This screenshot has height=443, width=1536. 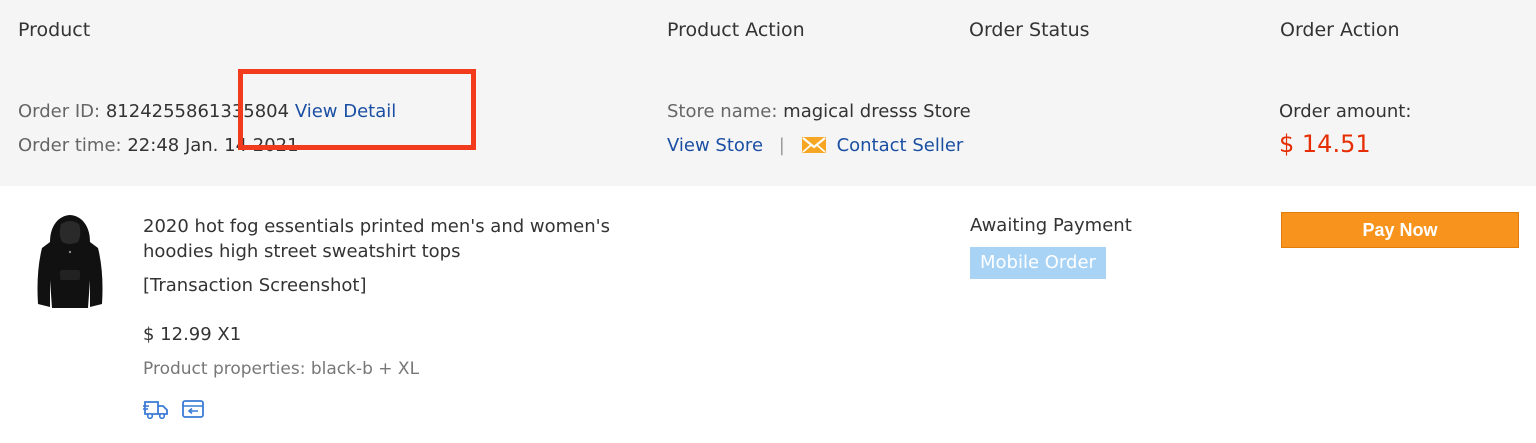 I want to click on column-header-order-action: Order Action, so click(x=1340, y=30).